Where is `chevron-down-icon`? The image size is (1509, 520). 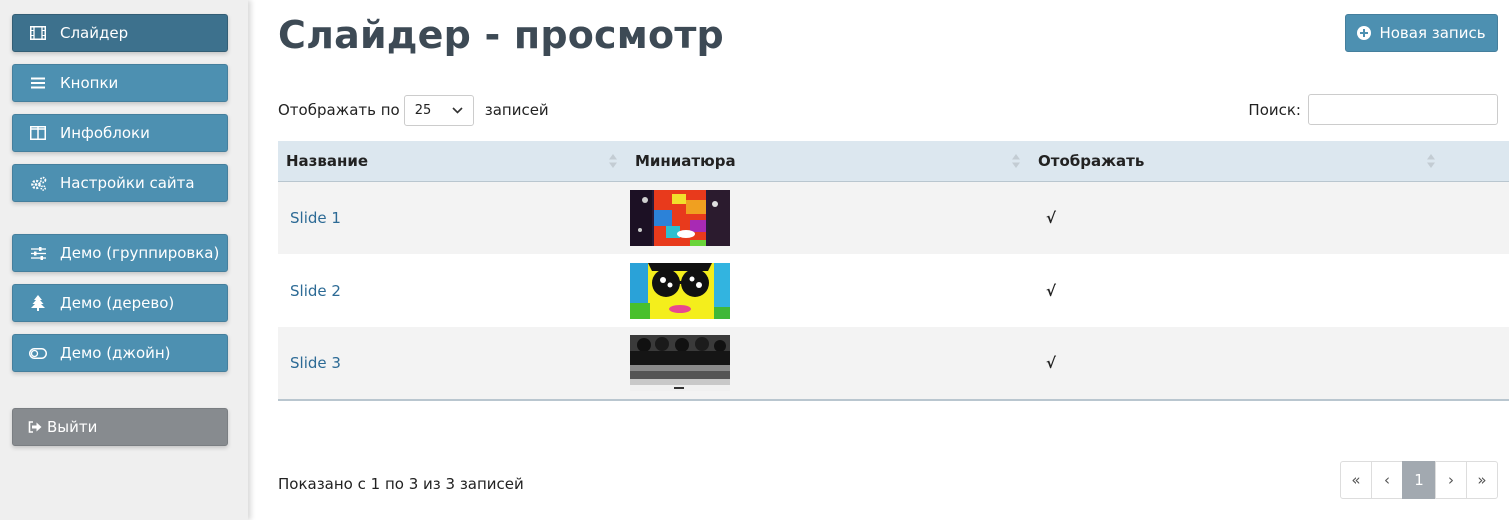 chevron-down-icon is located at coordinates (457, 110).